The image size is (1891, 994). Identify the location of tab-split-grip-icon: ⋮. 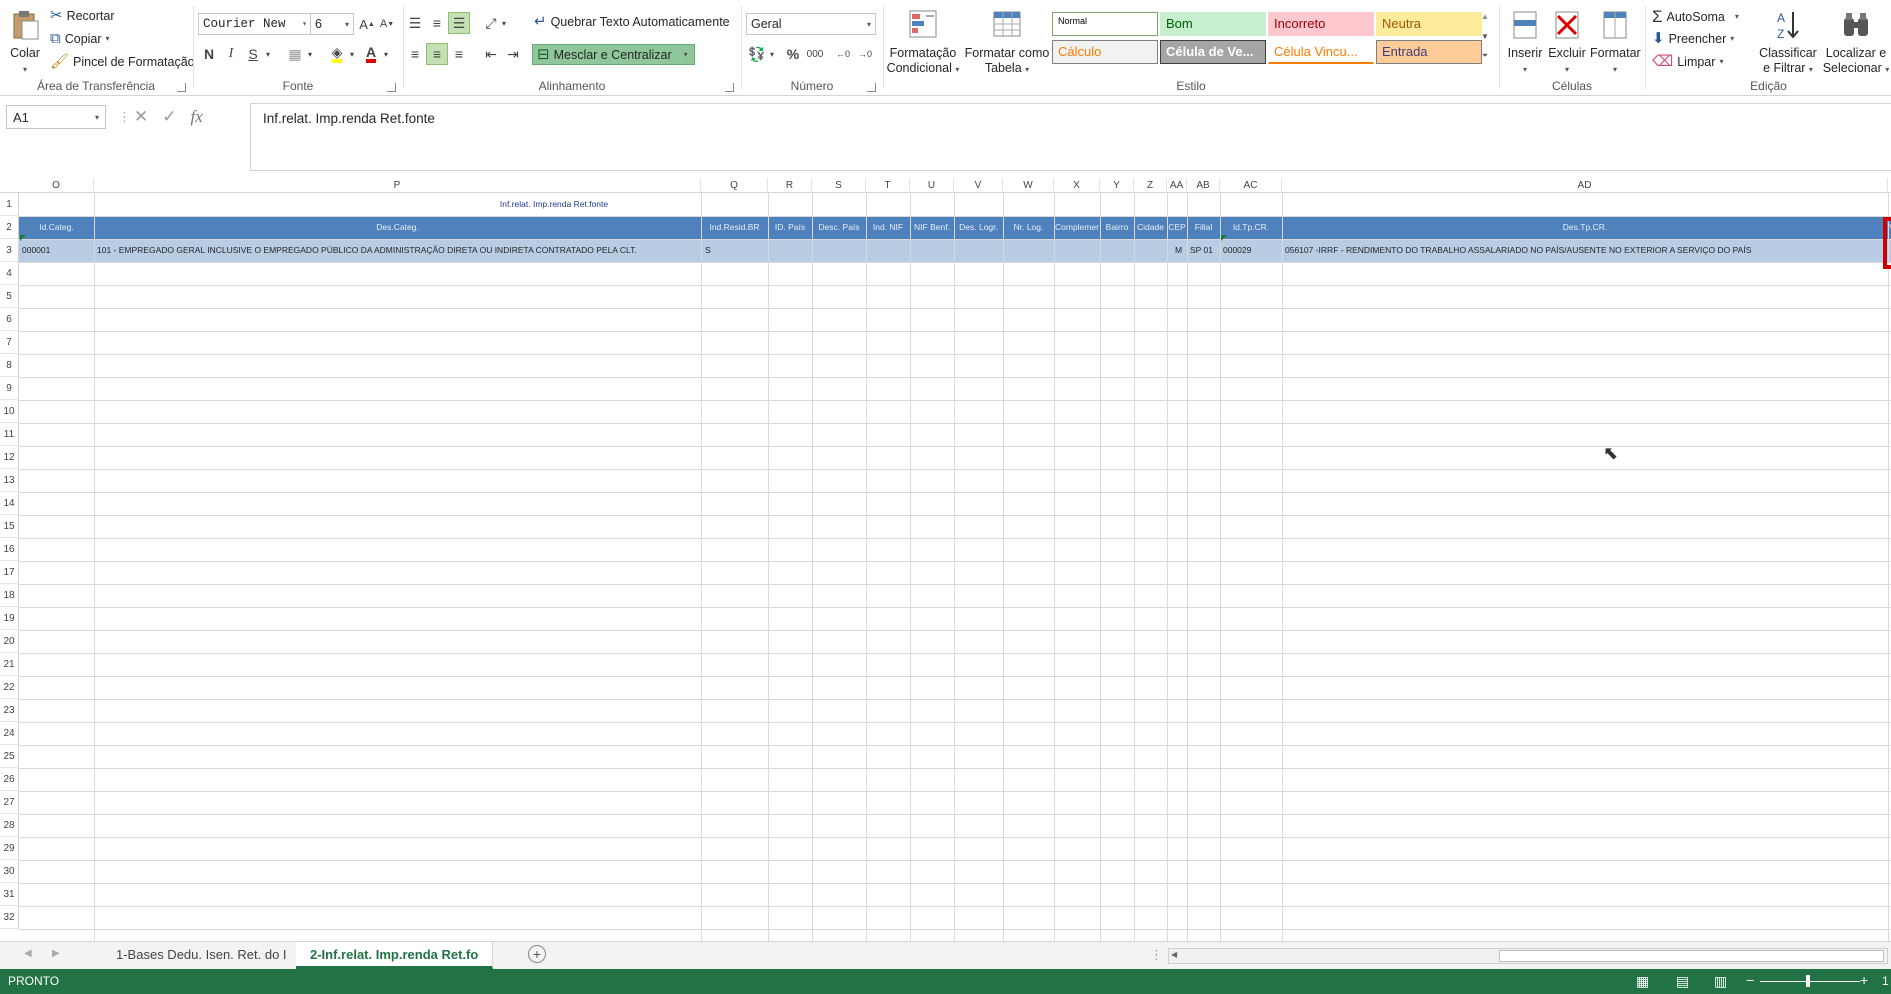
(1156, 955).